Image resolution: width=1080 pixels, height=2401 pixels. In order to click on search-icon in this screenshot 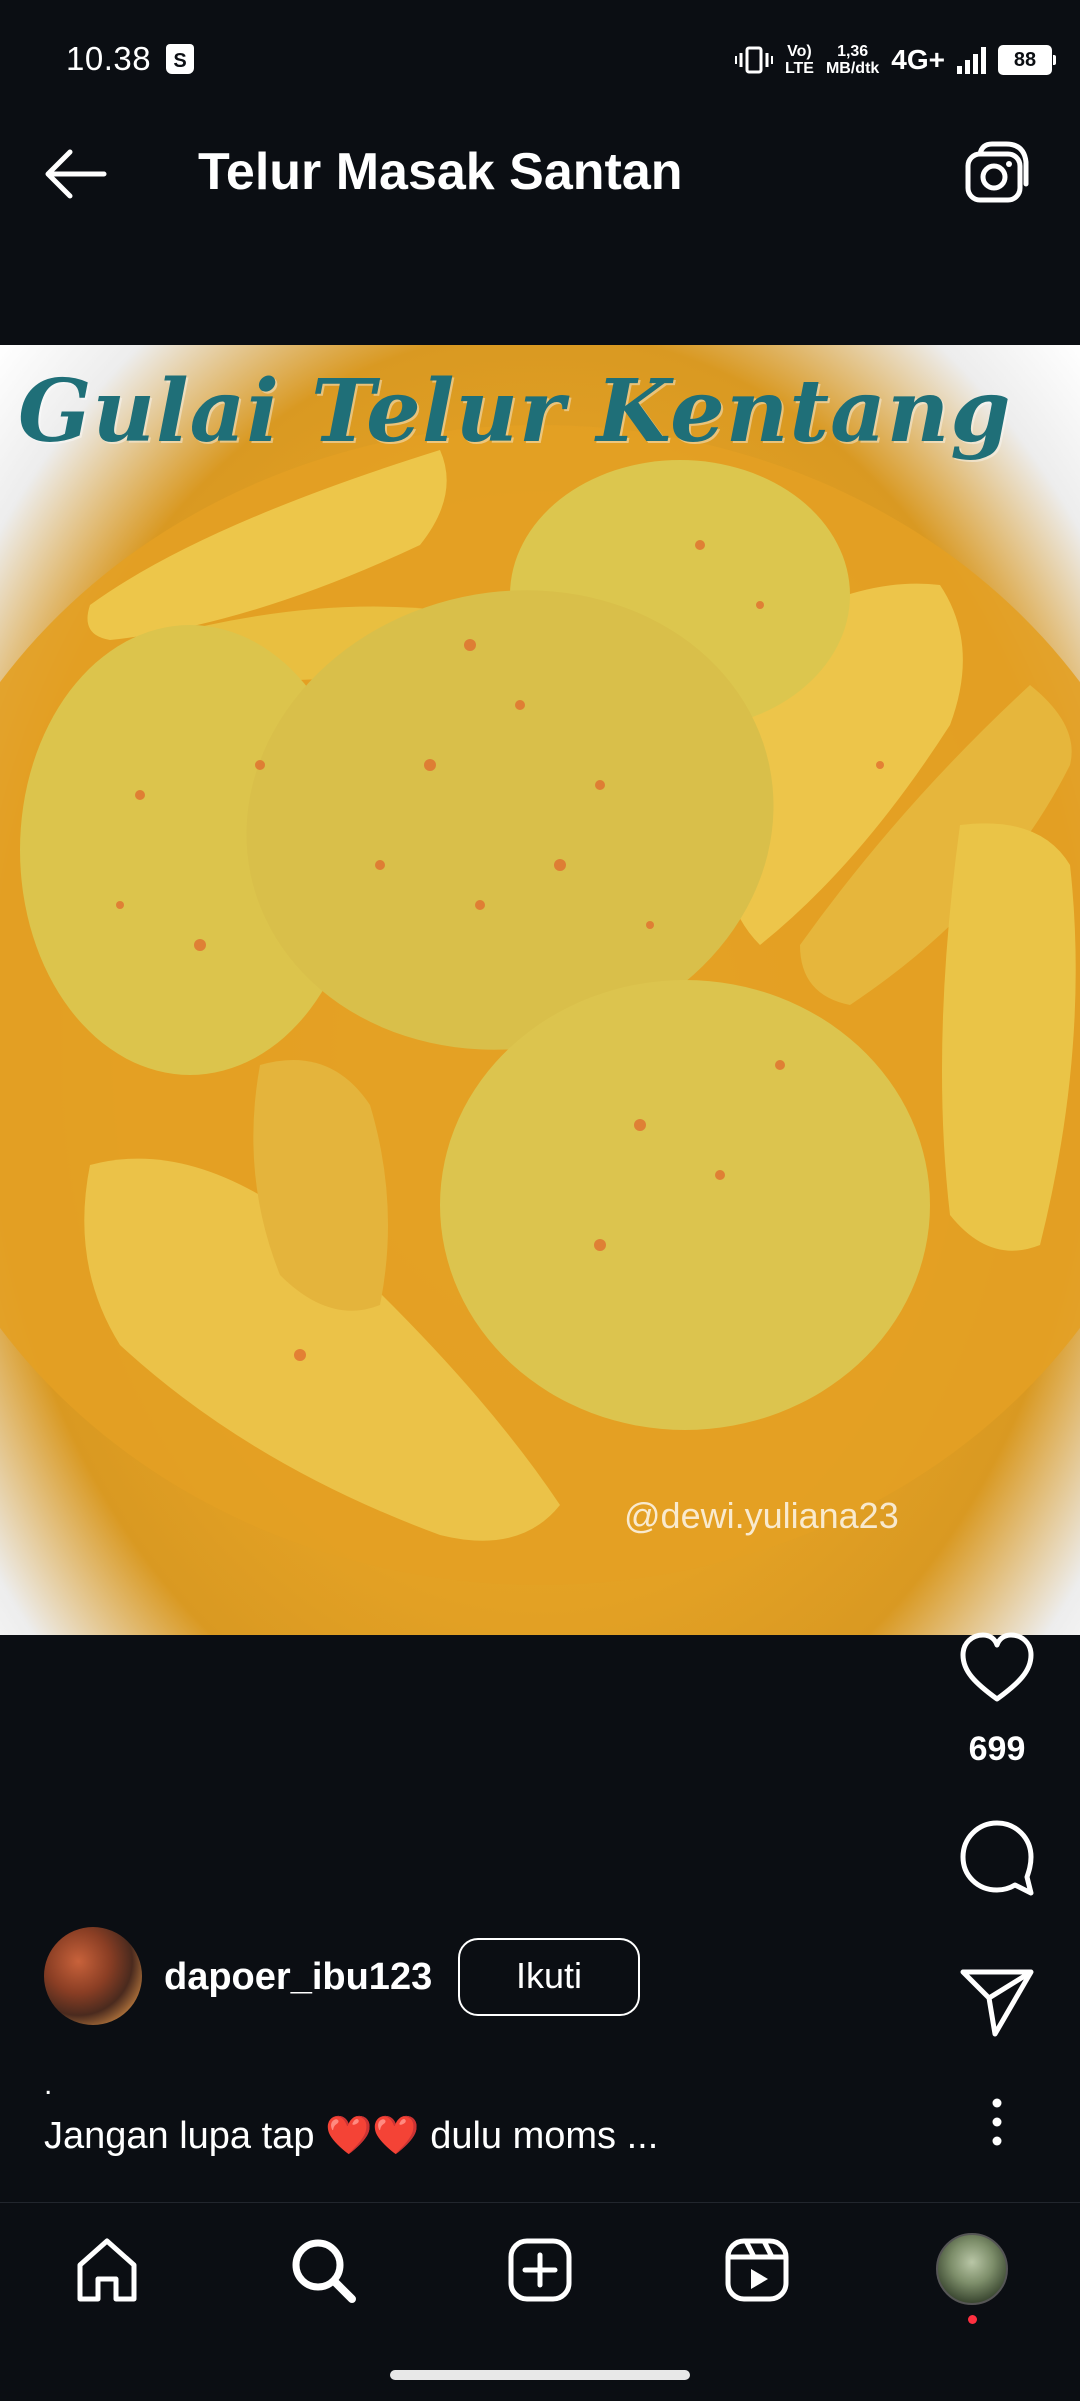, I will do `click(324, 2271)`.